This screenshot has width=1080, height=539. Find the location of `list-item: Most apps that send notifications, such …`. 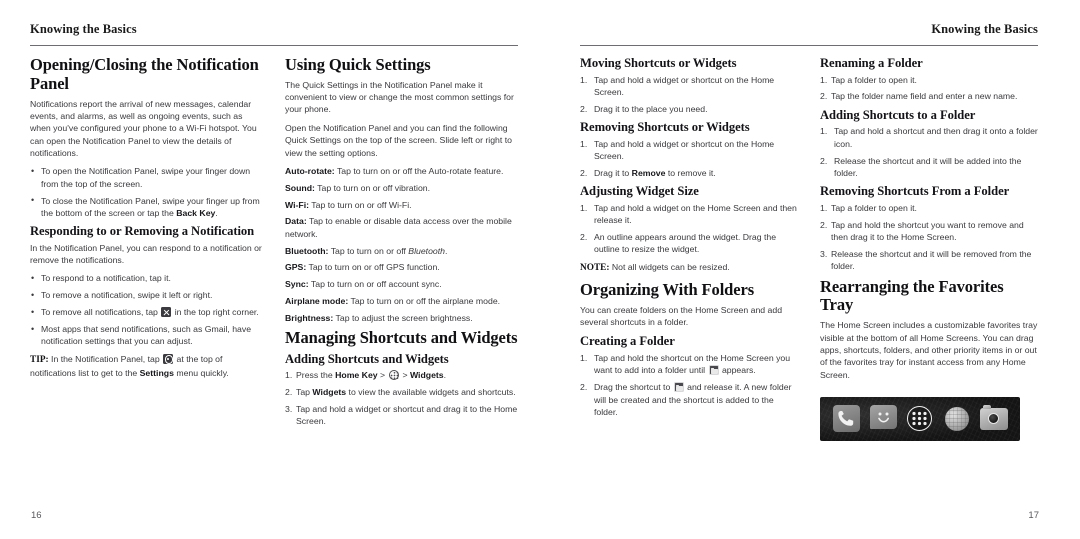

list-item: Most apps that send notifications, such … is located at coordinates (146, 335).